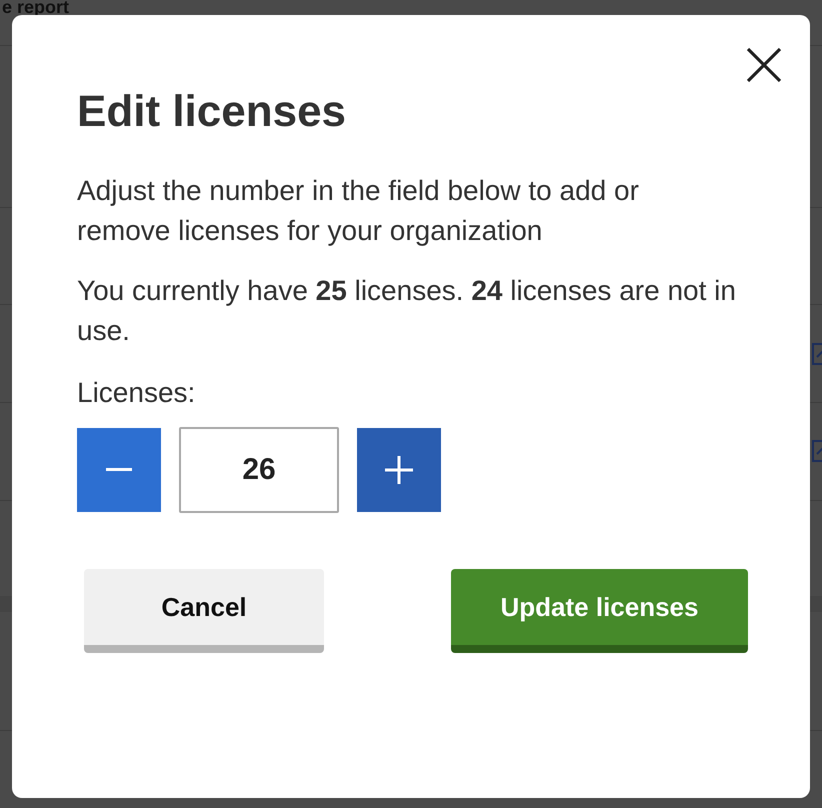  Describe the element at coordinates (204, 611) in the screenshot. I see `cancel-button: Cancel` at that location.